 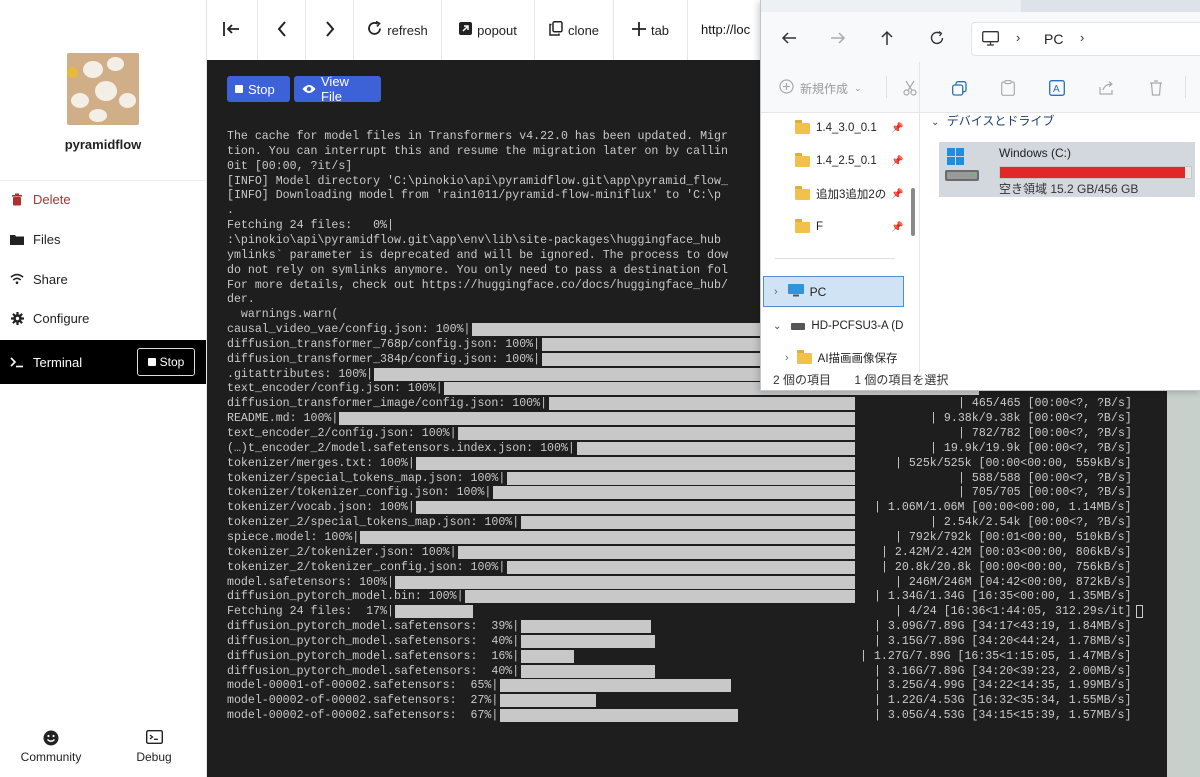 I want to click on sidebar-item-files: Files, so click(x=103, y=239).